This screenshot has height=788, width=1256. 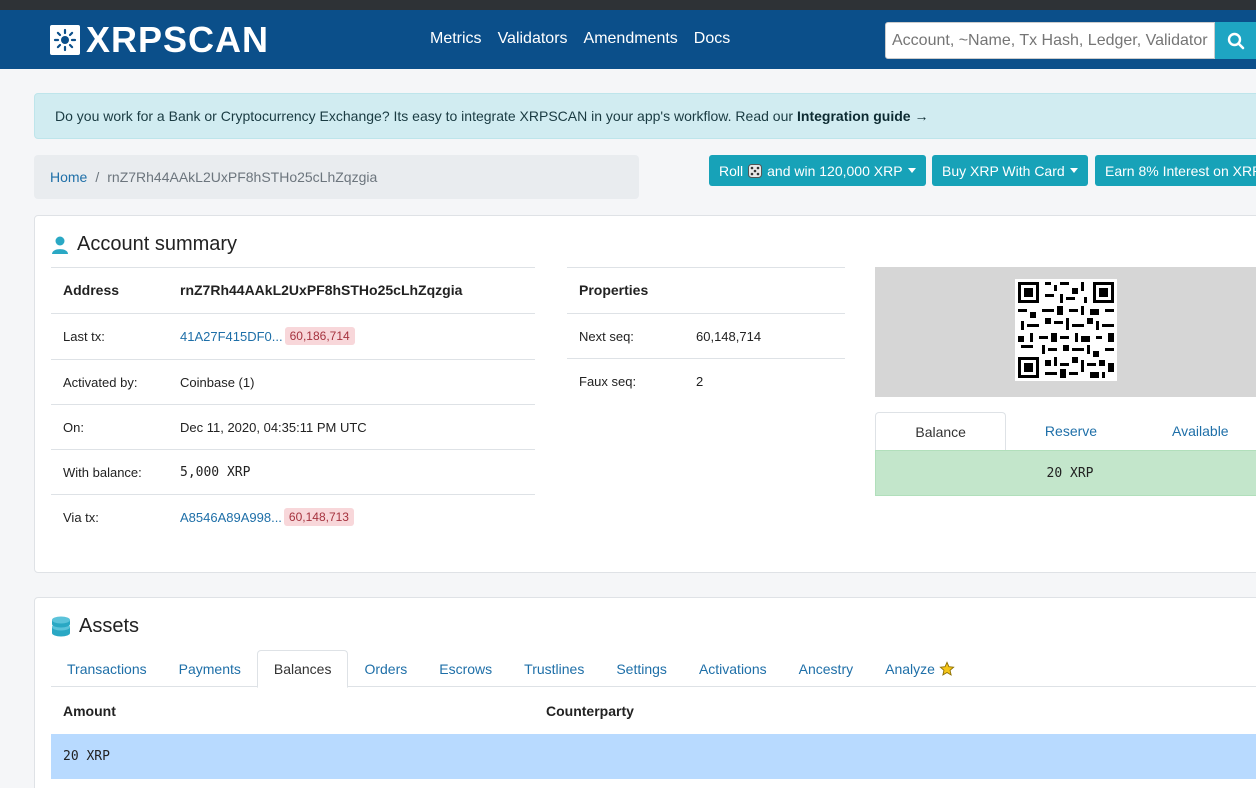 I want to click on tab-transactions: Transactions, so click(x=107, y=668).